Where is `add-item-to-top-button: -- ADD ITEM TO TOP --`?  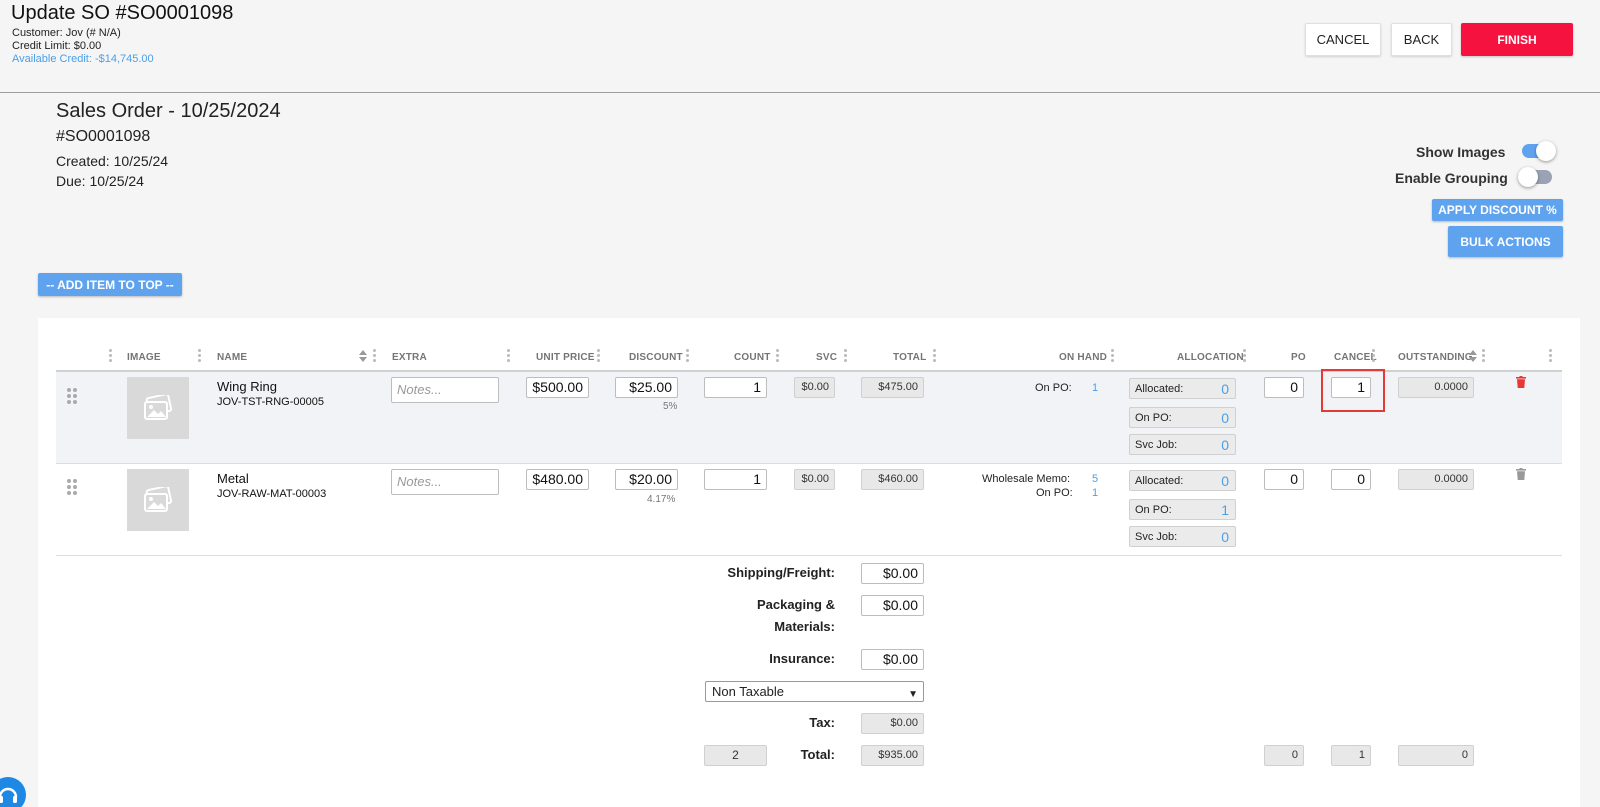 add-item-to-top-button: -- ADD ITEM TO TOP -- is located at coordinates (110, 284).